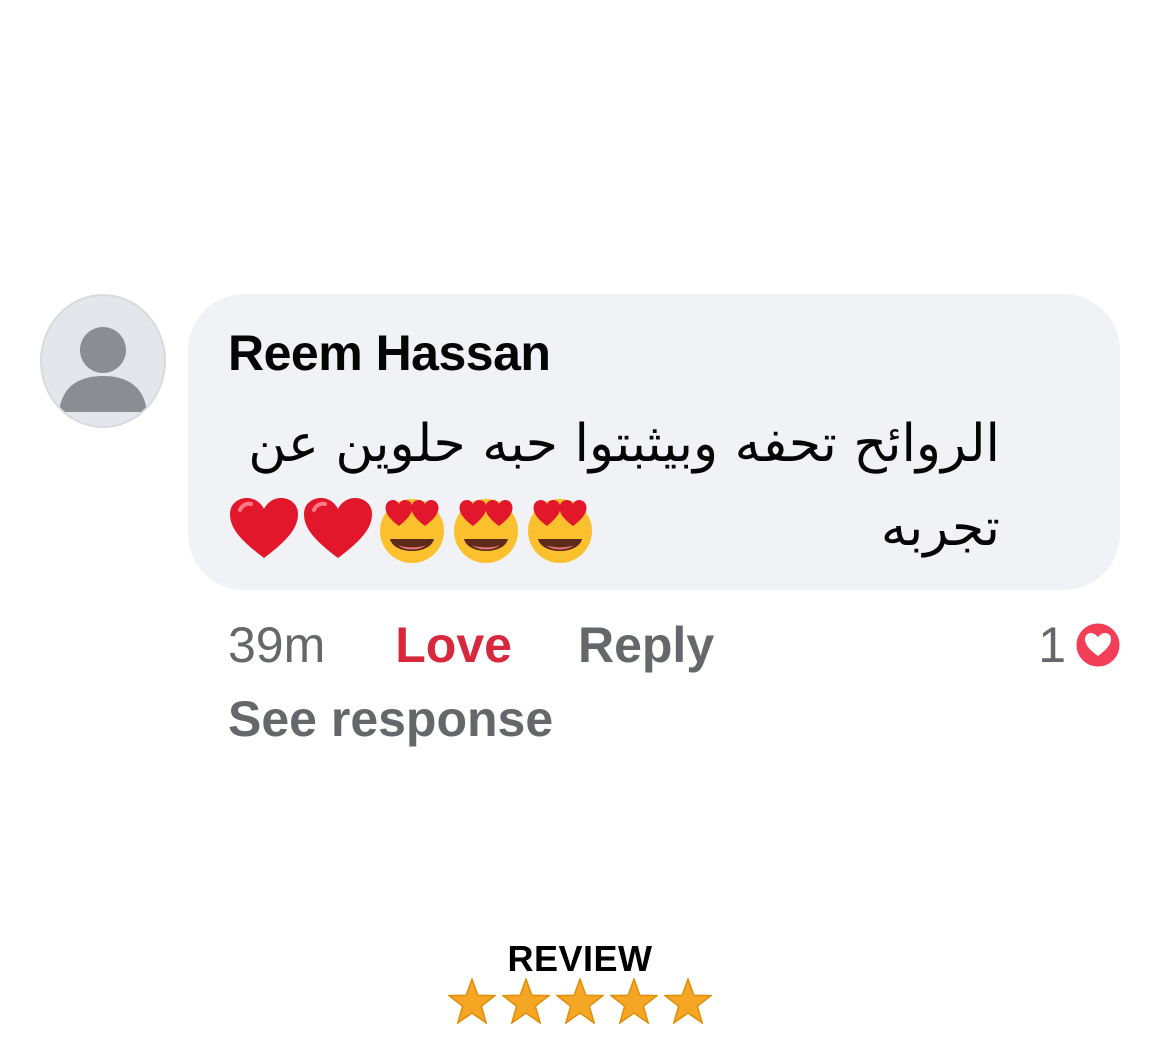  Describe the element at coordinates (389, 353) in the screenshot. I see `comment-author: Reem Hassan` at that location.